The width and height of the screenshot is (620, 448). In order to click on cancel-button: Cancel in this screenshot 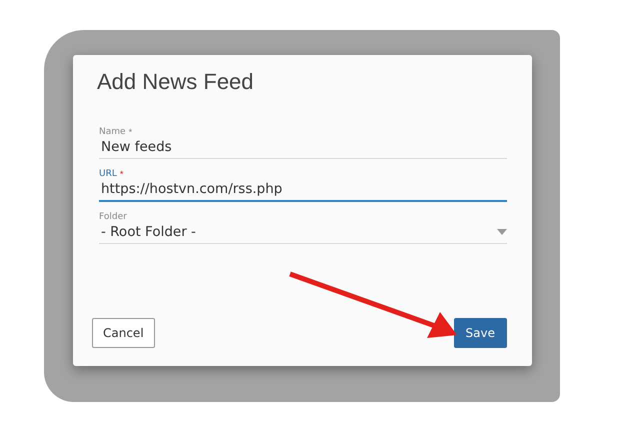, I will do `click(123, 333)`.